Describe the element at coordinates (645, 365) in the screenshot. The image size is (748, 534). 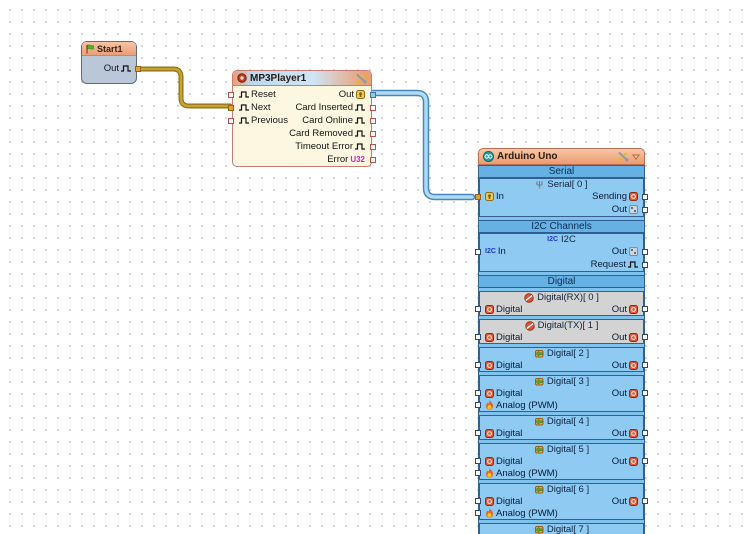
I see `pin-digital-2-out` at that location.